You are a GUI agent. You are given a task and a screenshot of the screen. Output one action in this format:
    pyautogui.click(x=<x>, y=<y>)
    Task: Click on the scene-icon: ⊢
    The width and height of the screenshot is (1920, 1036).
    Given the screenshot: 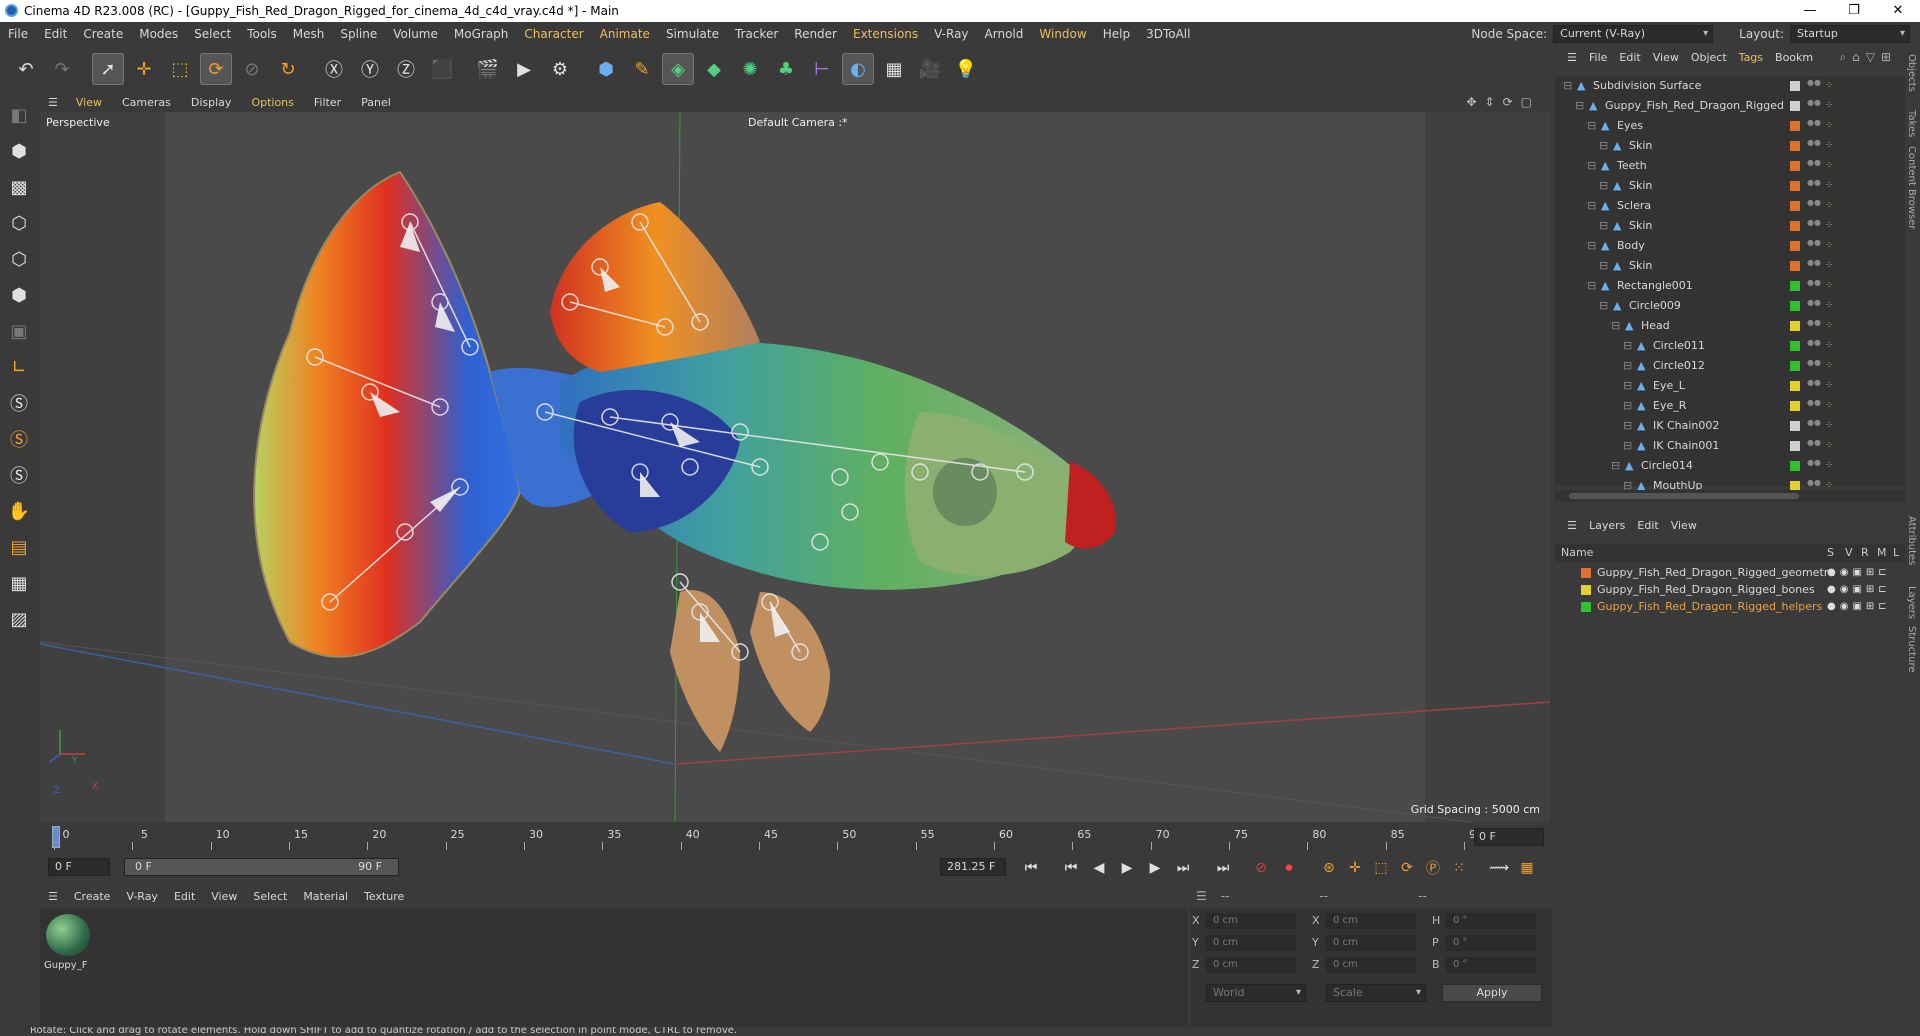 What is the action you would take?
    pyautogui.click(x=822, y=69)
    